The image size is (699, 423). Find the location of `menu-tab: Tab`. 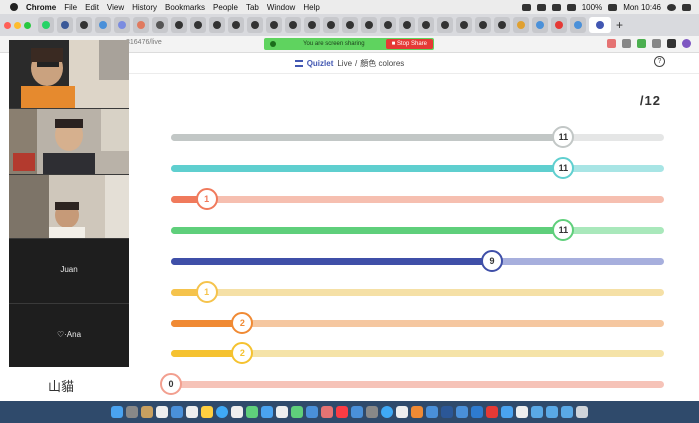

menu-tab: Tab is located at coordinates (252, 7).